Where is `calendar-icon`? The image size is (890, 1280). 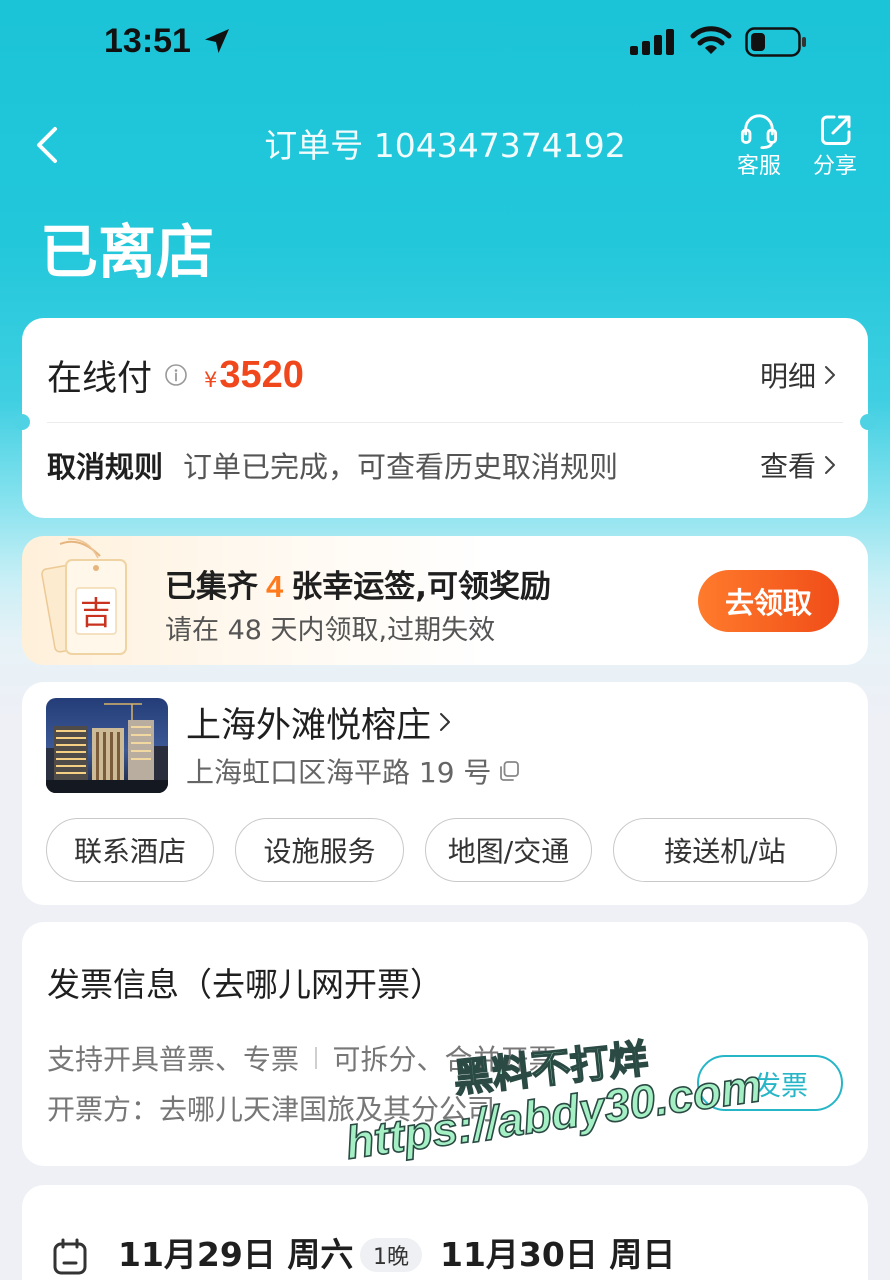
calendar-icon is located at coordinates (70, 1256).